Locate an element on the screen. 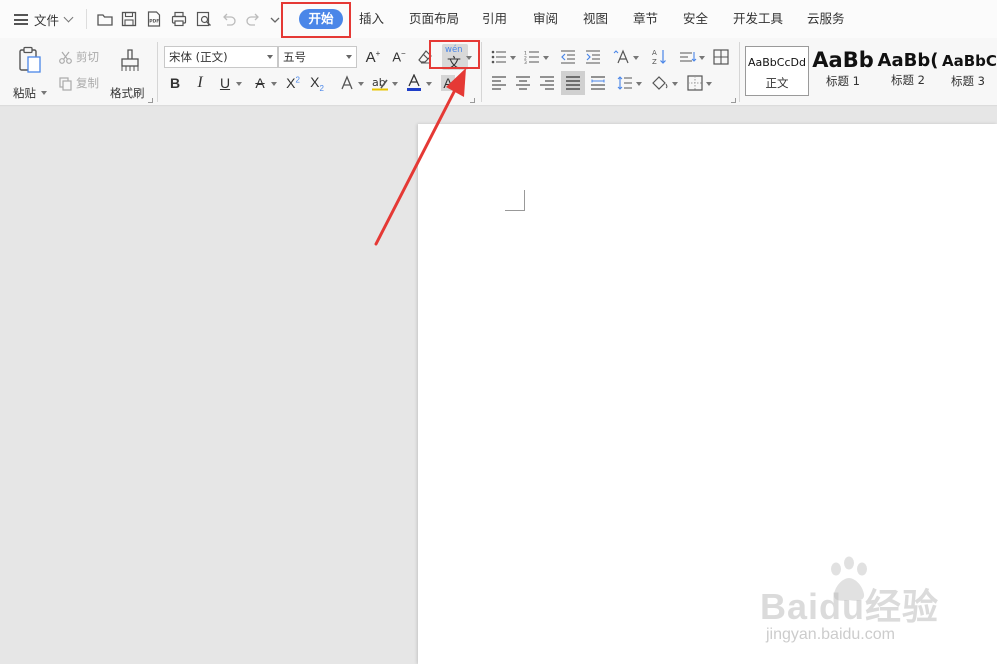  distributed-align-icon is located at coordinates (598, 83).